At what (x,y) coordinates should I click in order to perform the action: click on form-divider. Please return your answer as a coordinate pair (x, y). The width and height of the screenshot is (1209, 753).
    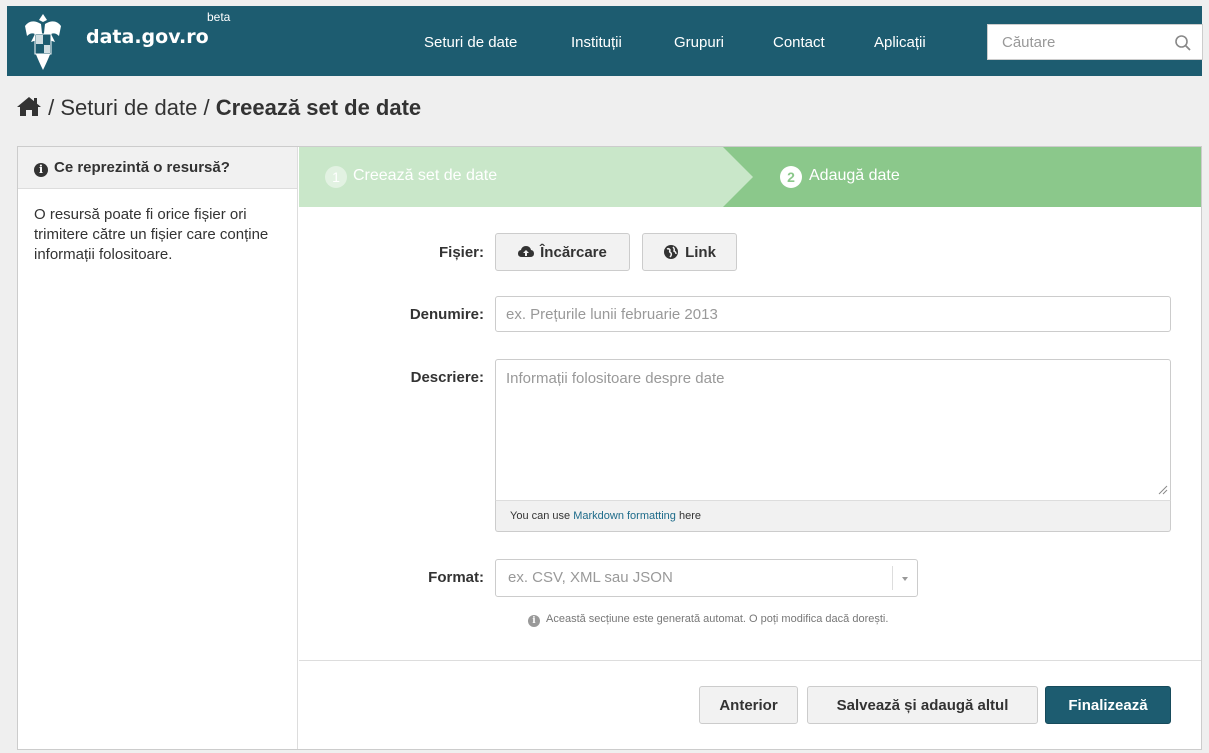
    Looking at the image, I should click on (750, 660).